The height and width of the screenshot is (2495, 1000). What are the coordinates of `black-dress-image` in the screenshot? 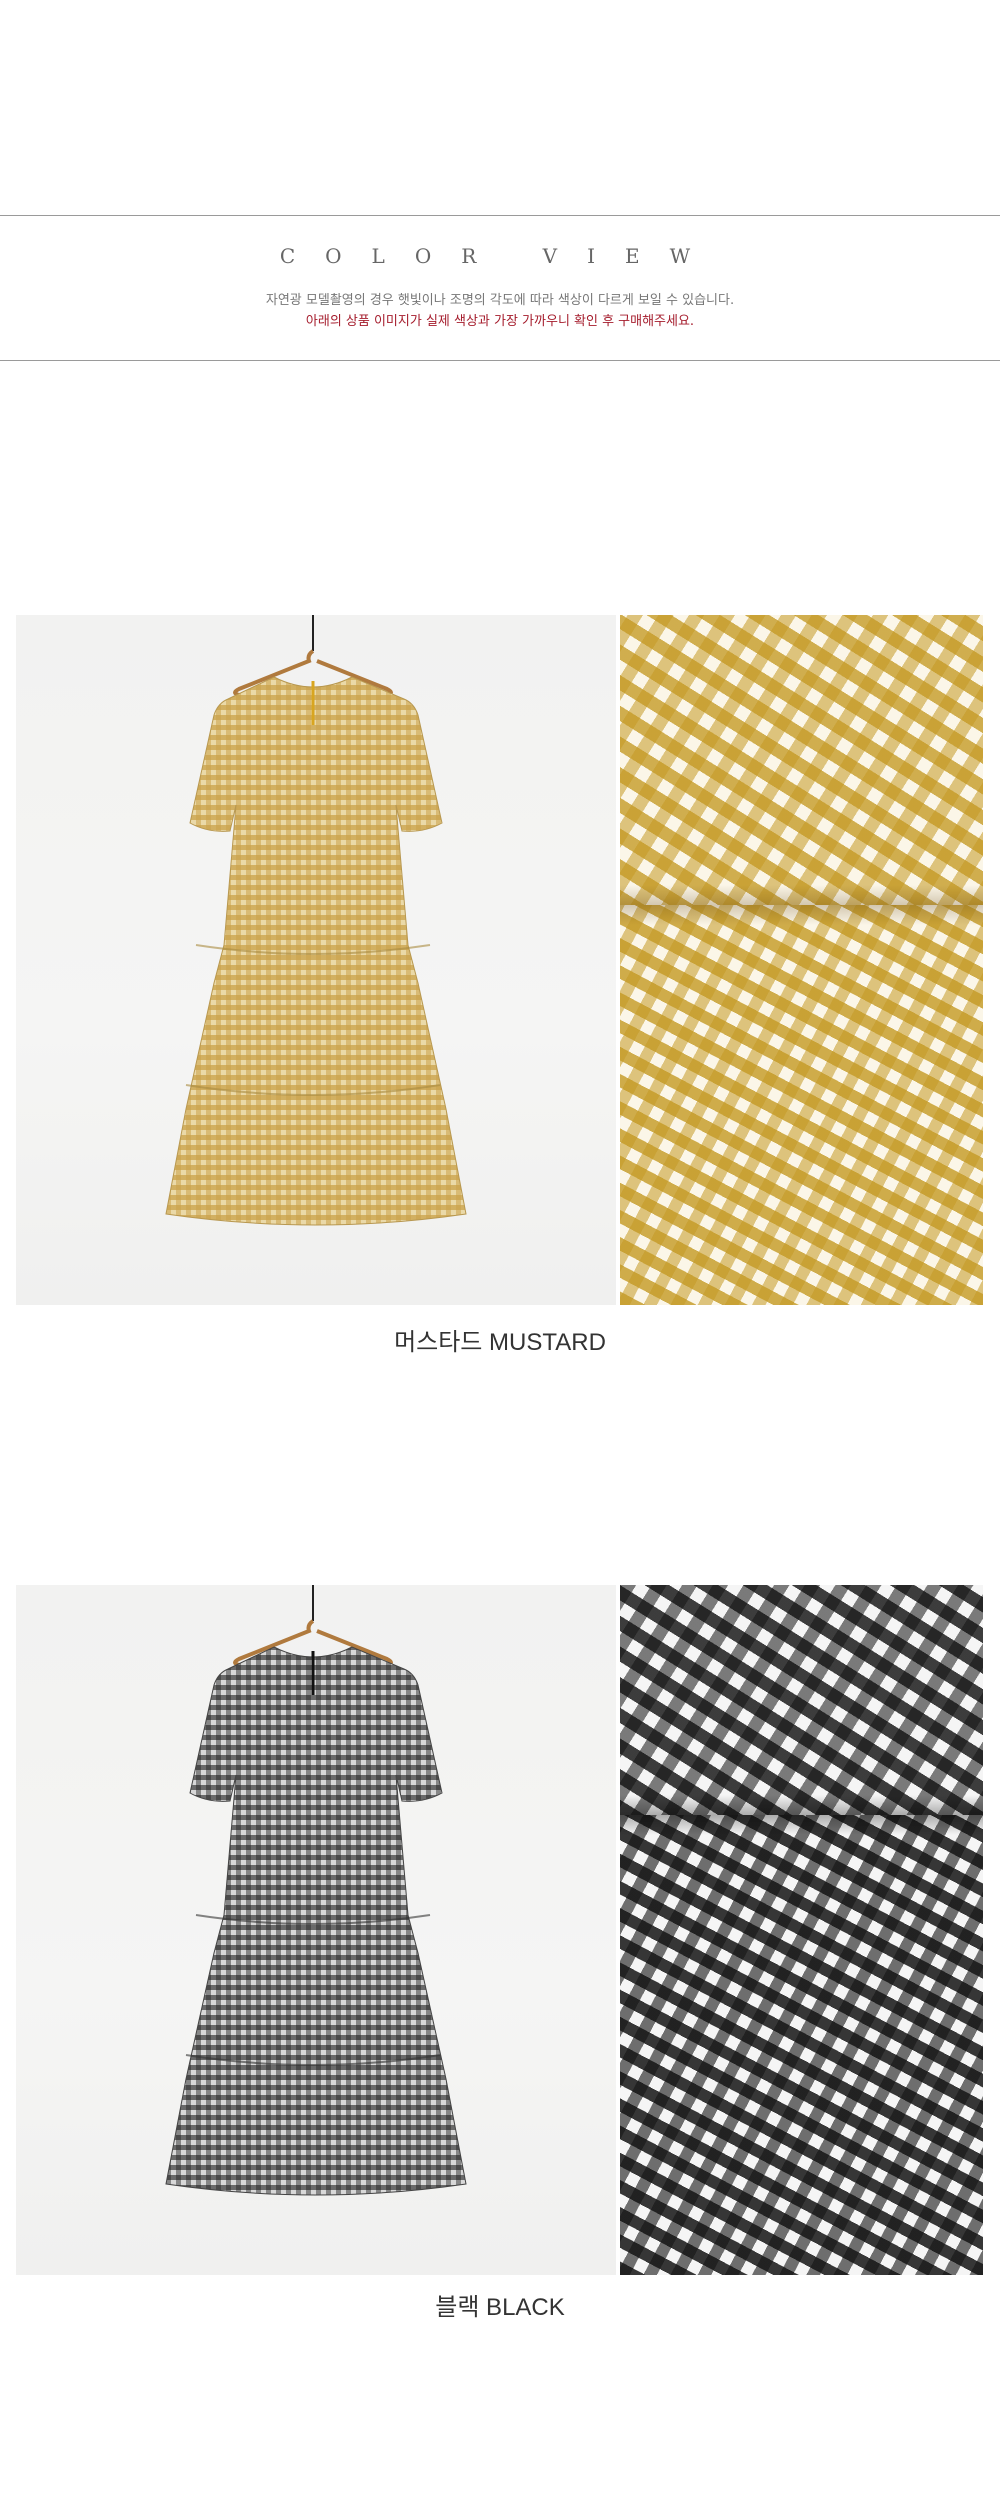 It's located at (316, 1890).